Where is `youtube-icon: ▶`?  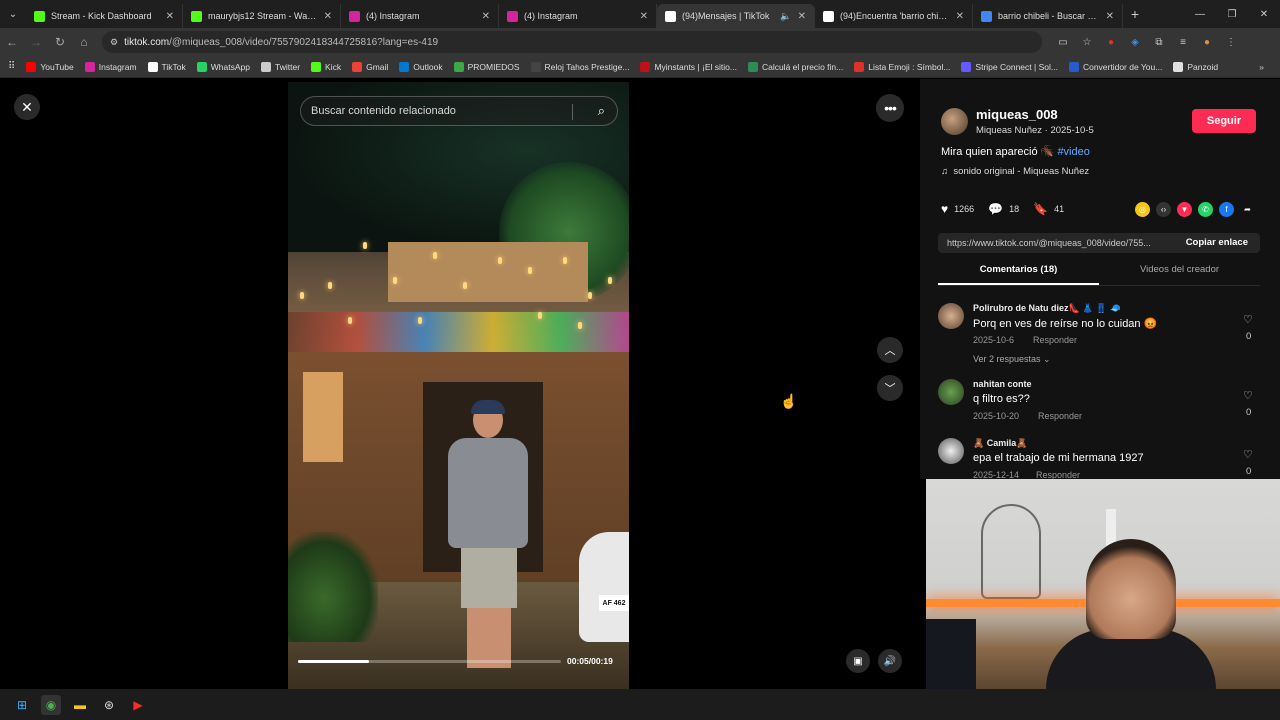 youtube-icon: ▶ is located at coordinates (138, 705).